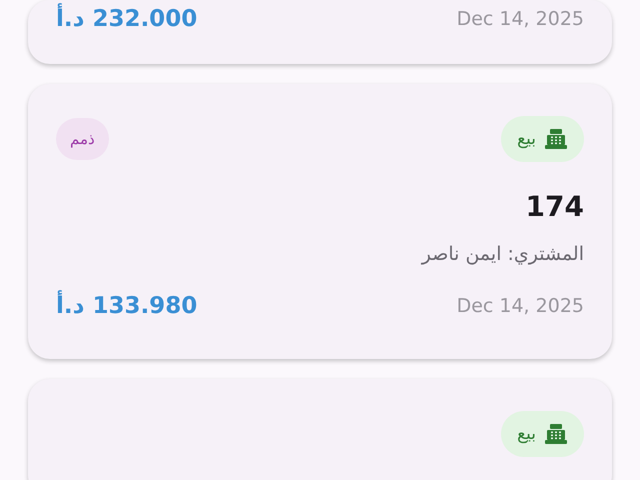  Describe the element at coordinates (502, 254) in the screenshot. I see `buyer-text: المشتري: ايمن ناصر` at that location.